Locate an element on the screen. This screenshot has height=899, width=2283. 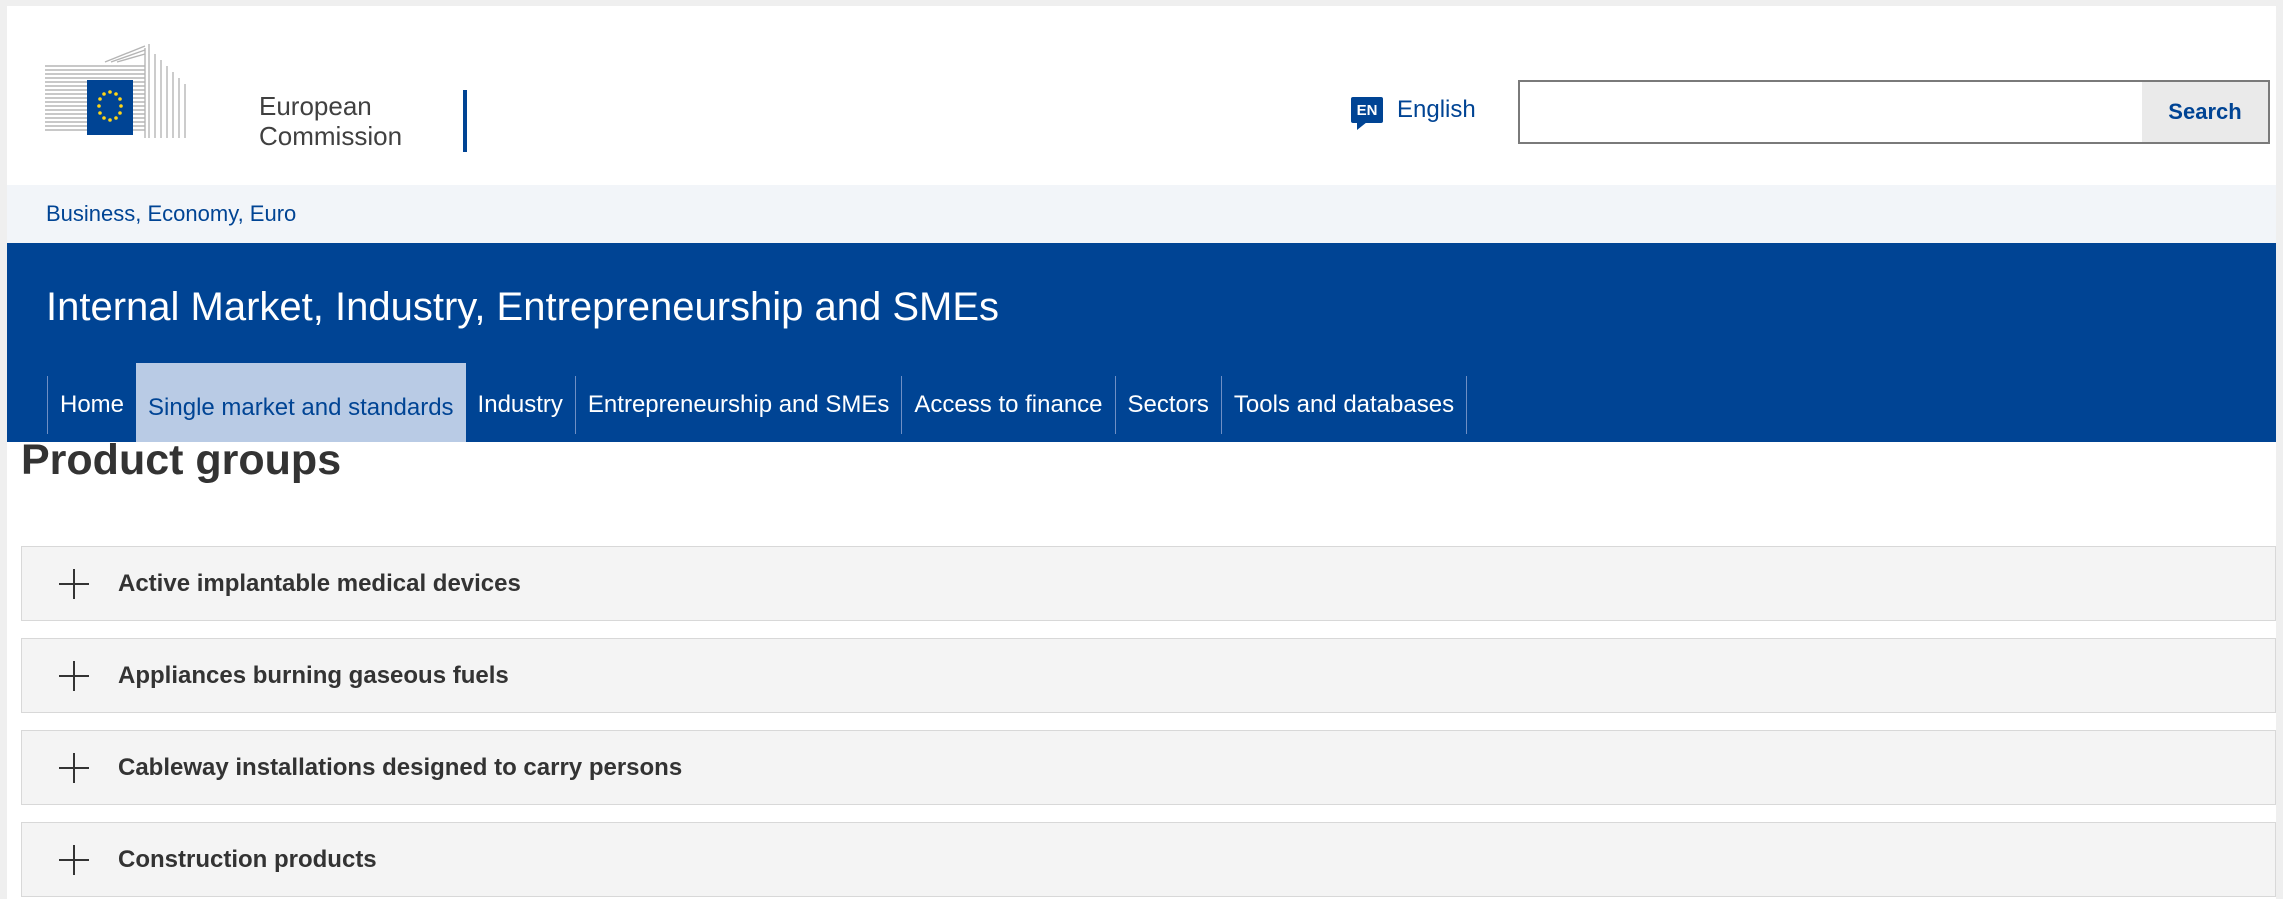
nav-item-tools: Tools and databases is located at coordinates (1344, 405).